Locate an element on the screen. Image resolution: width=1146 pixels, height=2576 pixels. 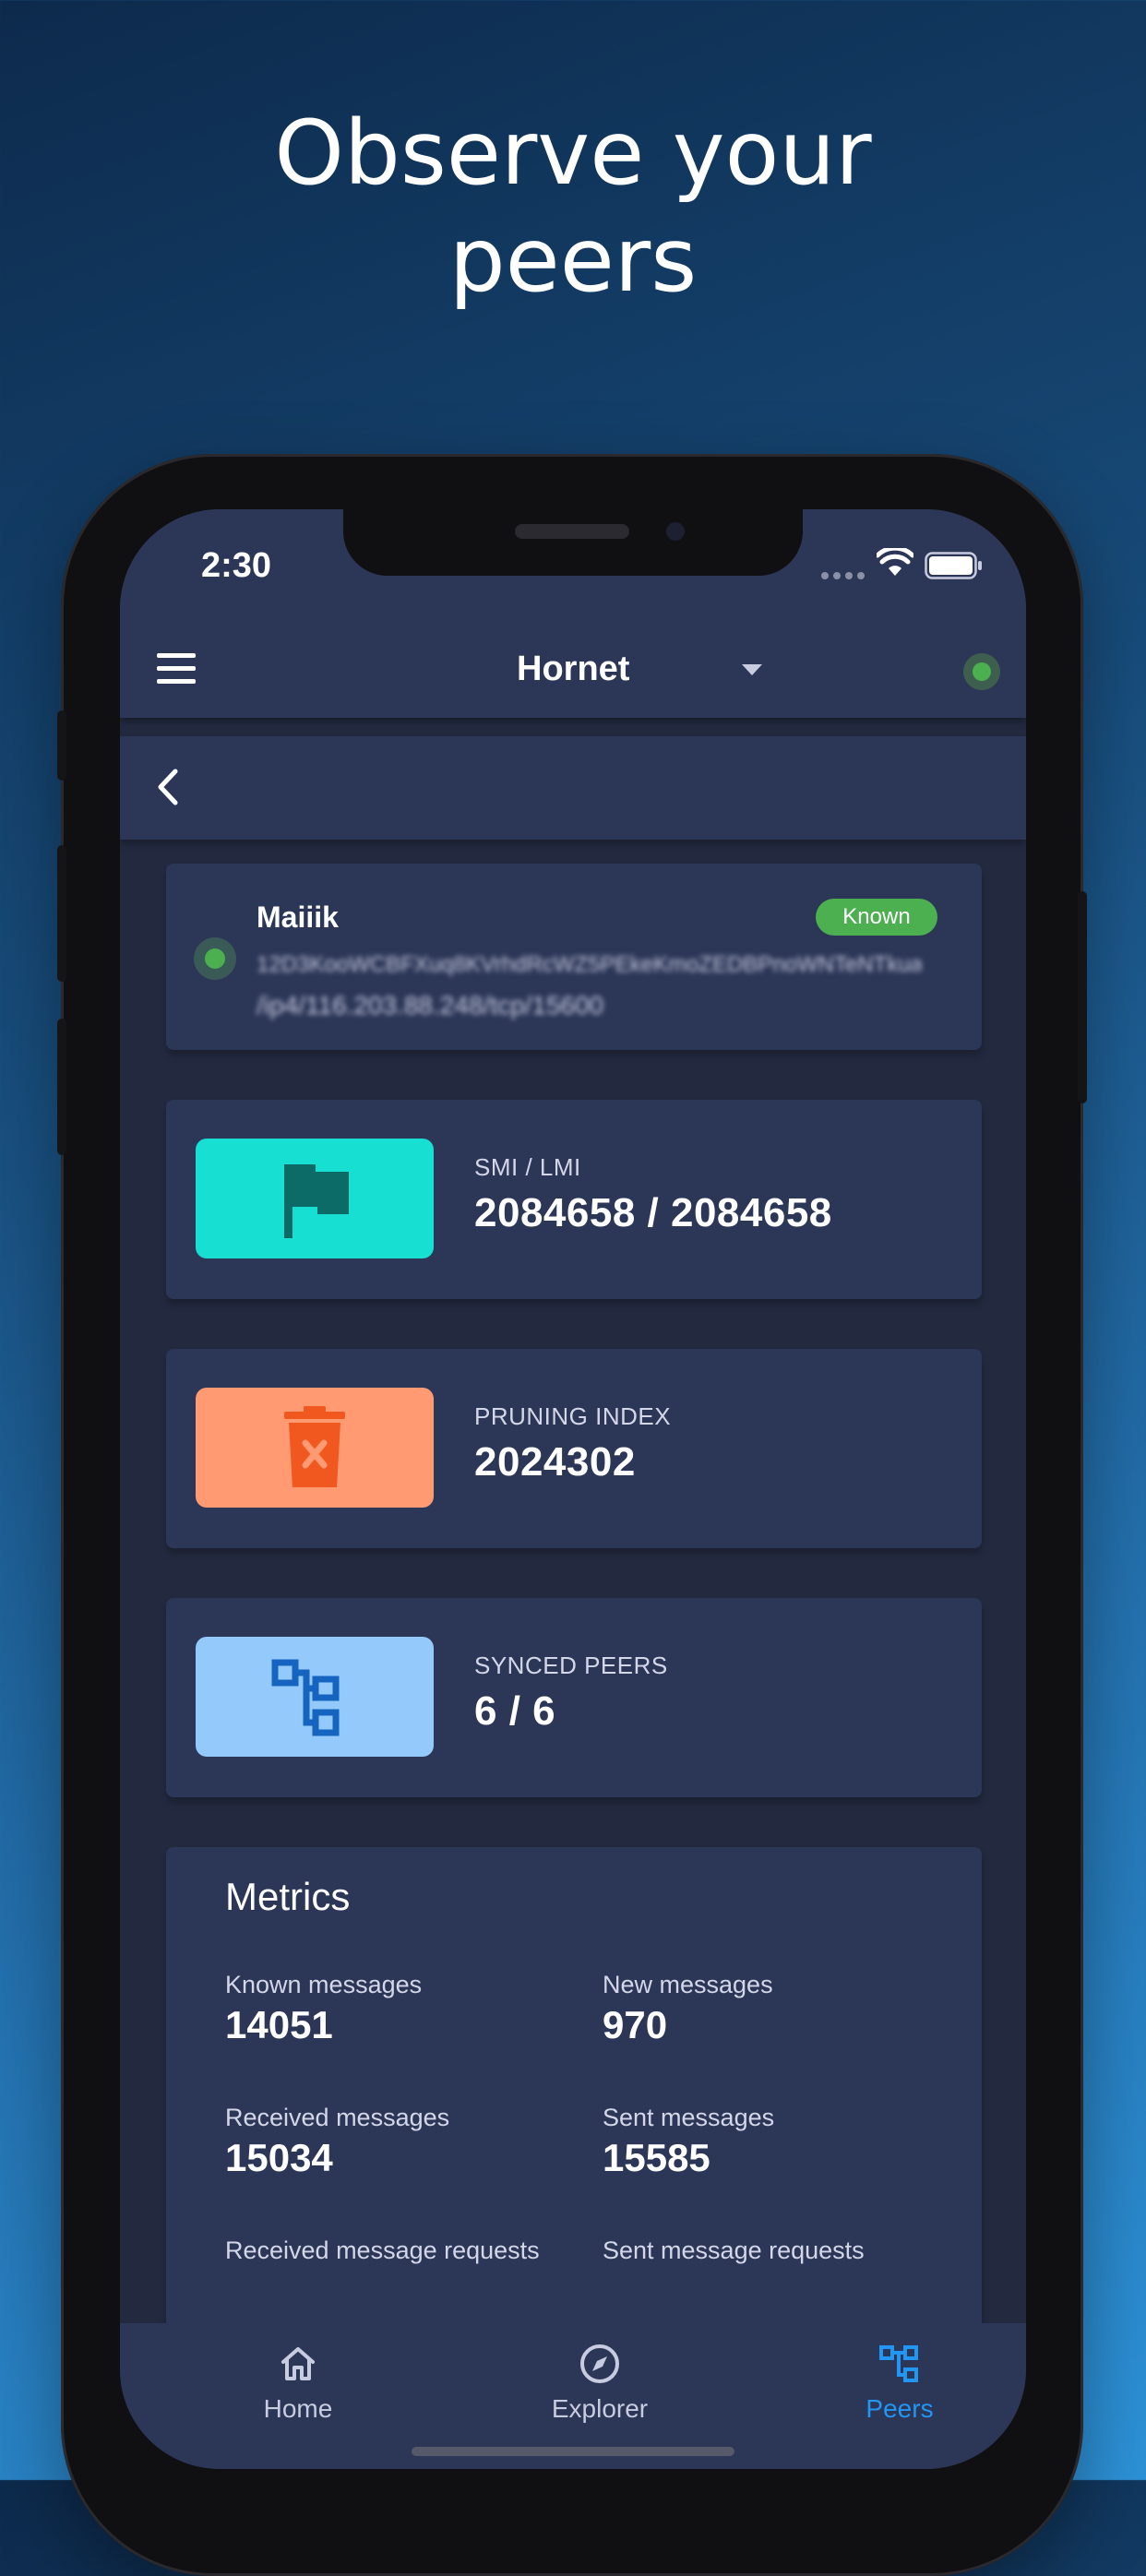
cellular-signal-icon is located at coordinates (843, 575).